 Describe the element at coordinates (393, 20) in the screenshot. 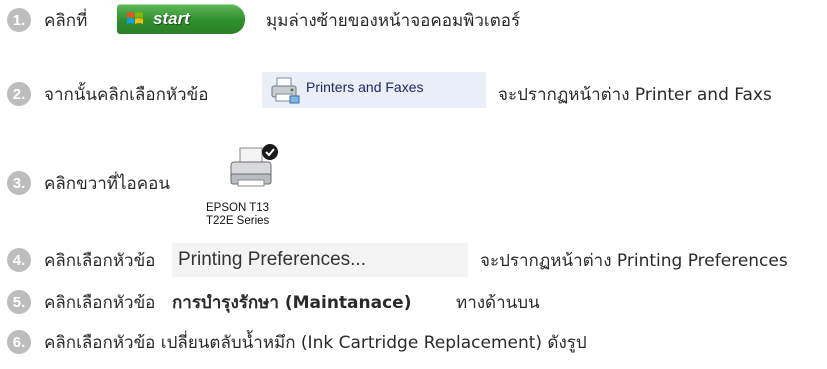

I see `step-tail: มุมล่างซ้ายของหน้าจอคอมพิวเตอร์` at that location.